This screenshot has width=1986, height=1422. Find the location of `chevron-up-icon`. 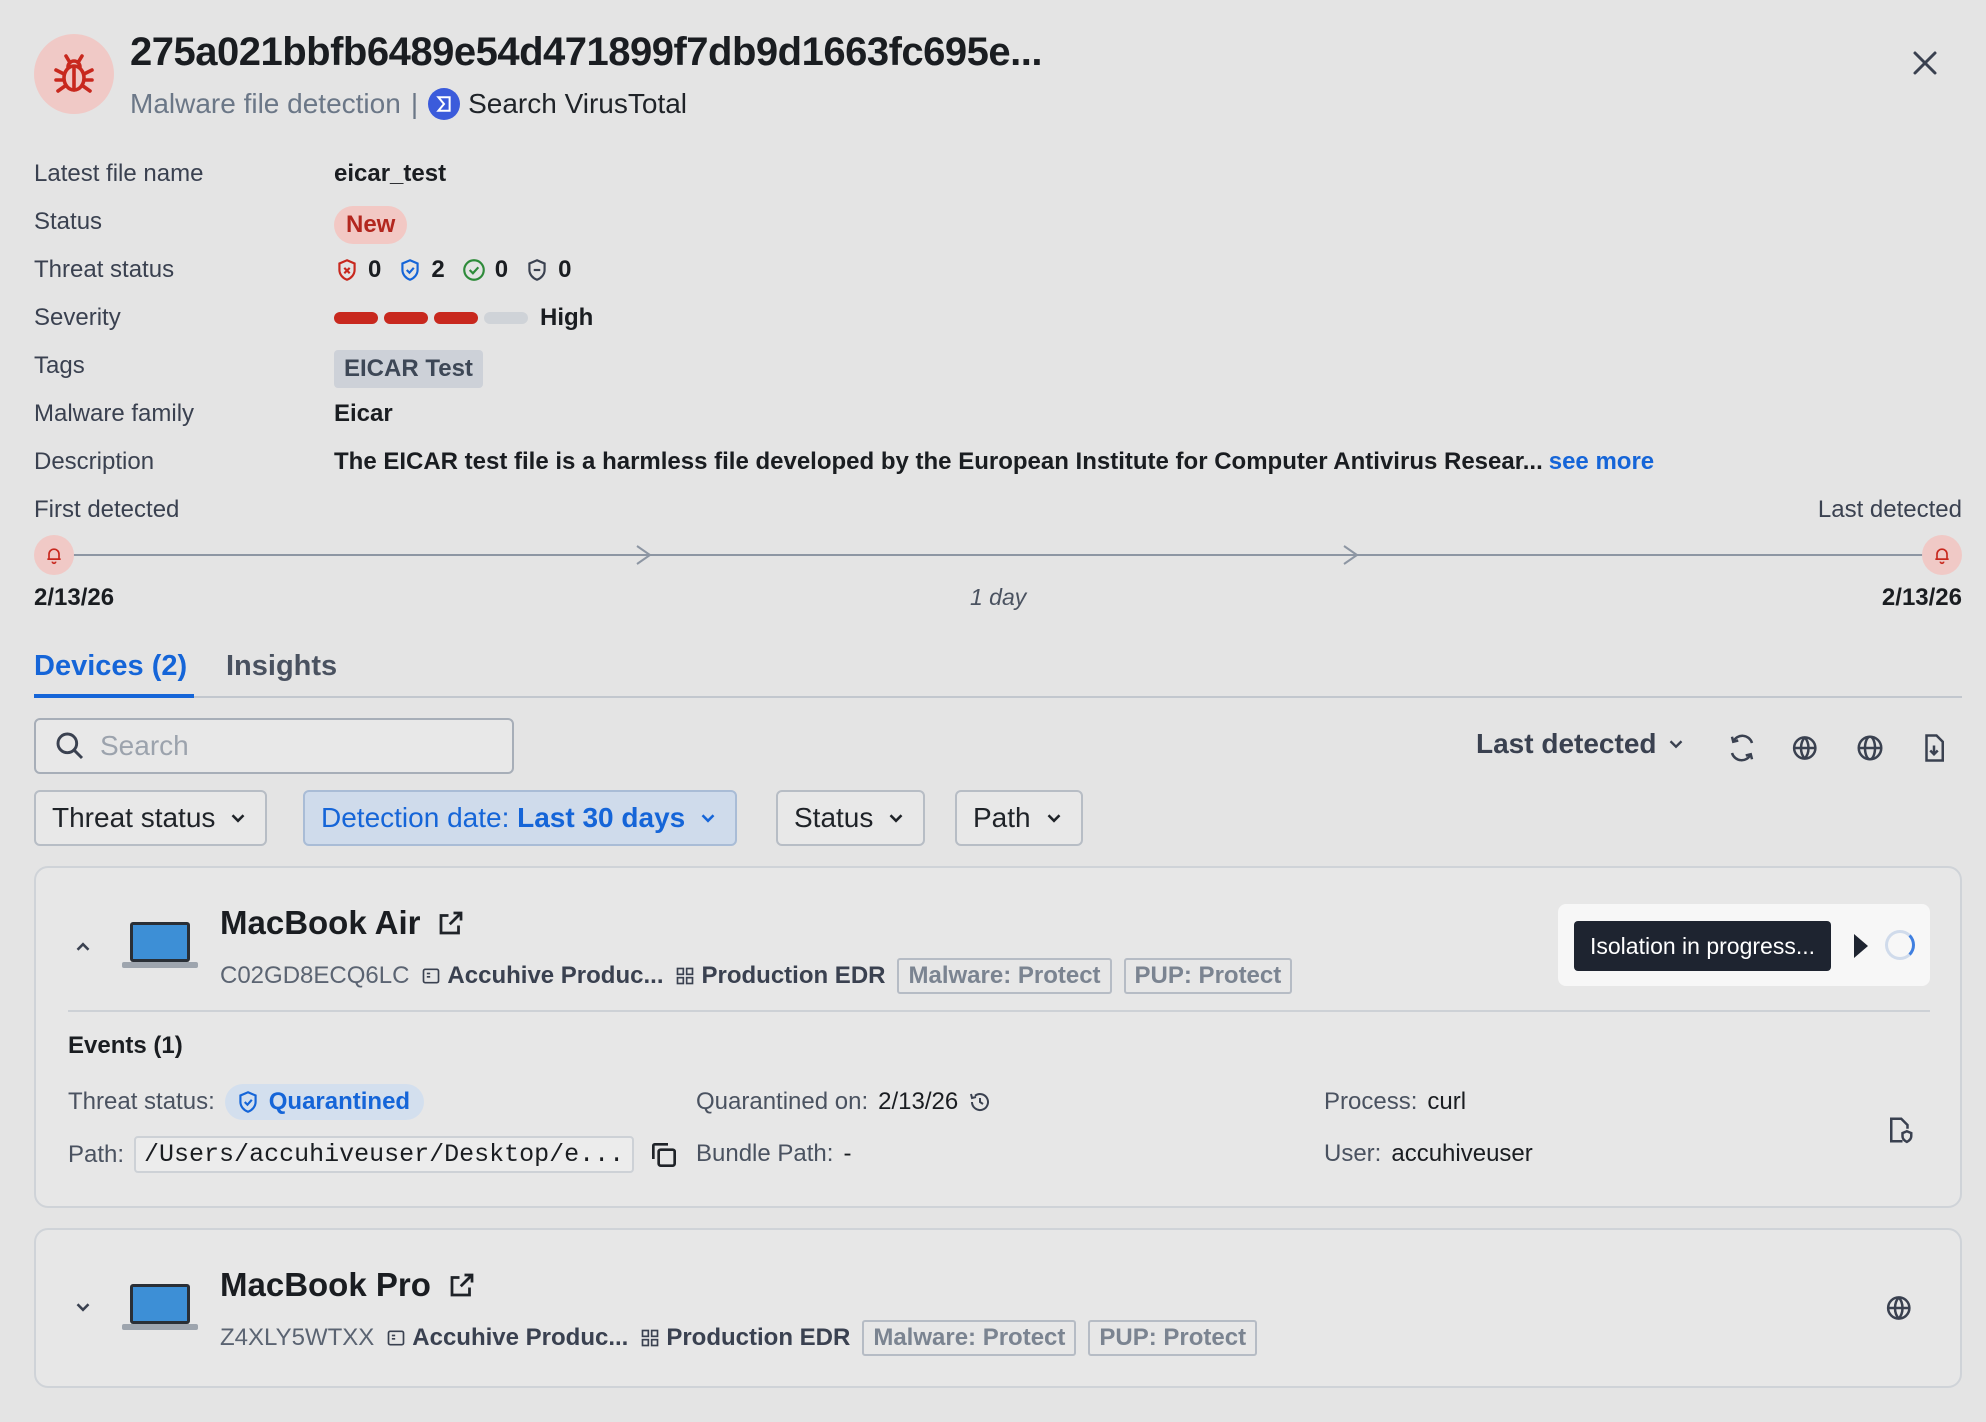

chevron-up-icon is located at coordinates (83, 946).